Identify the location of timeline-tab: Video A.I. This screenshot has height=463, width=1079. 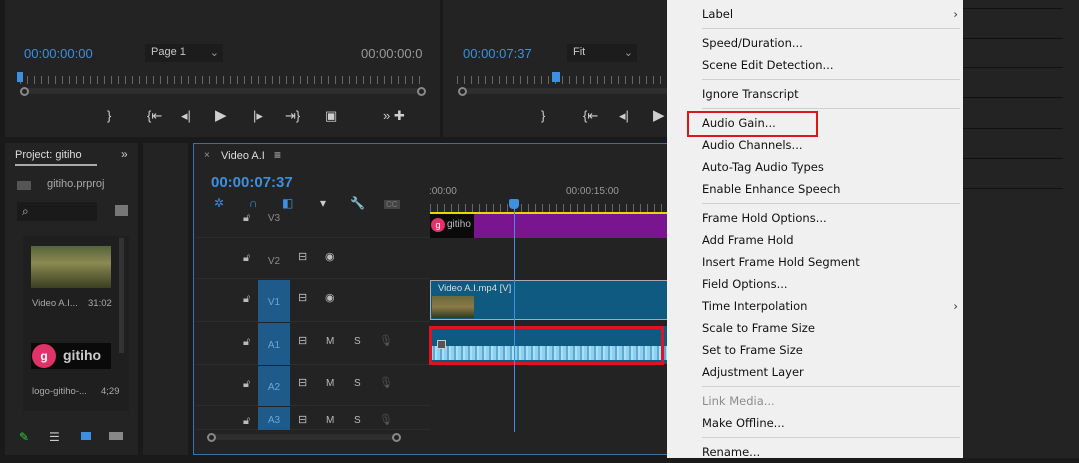
(243, 156).